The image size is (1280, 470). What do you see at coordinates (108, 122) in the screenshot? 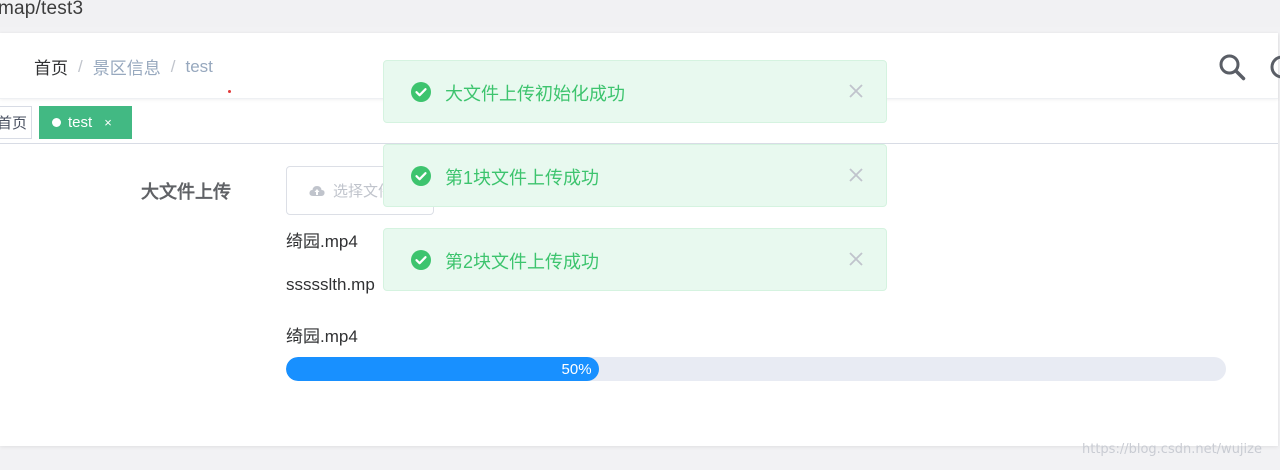
I see `close-icon: ×` at bounding box center [108, 122].